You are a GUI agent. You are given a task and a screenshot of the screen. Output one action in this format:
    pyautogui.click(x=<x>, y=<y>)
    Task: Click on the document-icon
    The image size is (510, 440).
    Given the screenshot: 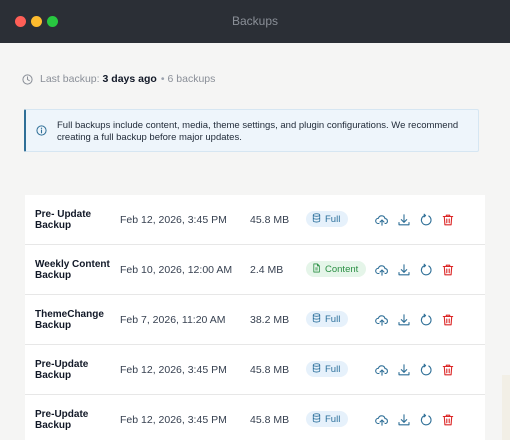 What is the action you would take?
    pyautogui.click(x=316, y=267)
    